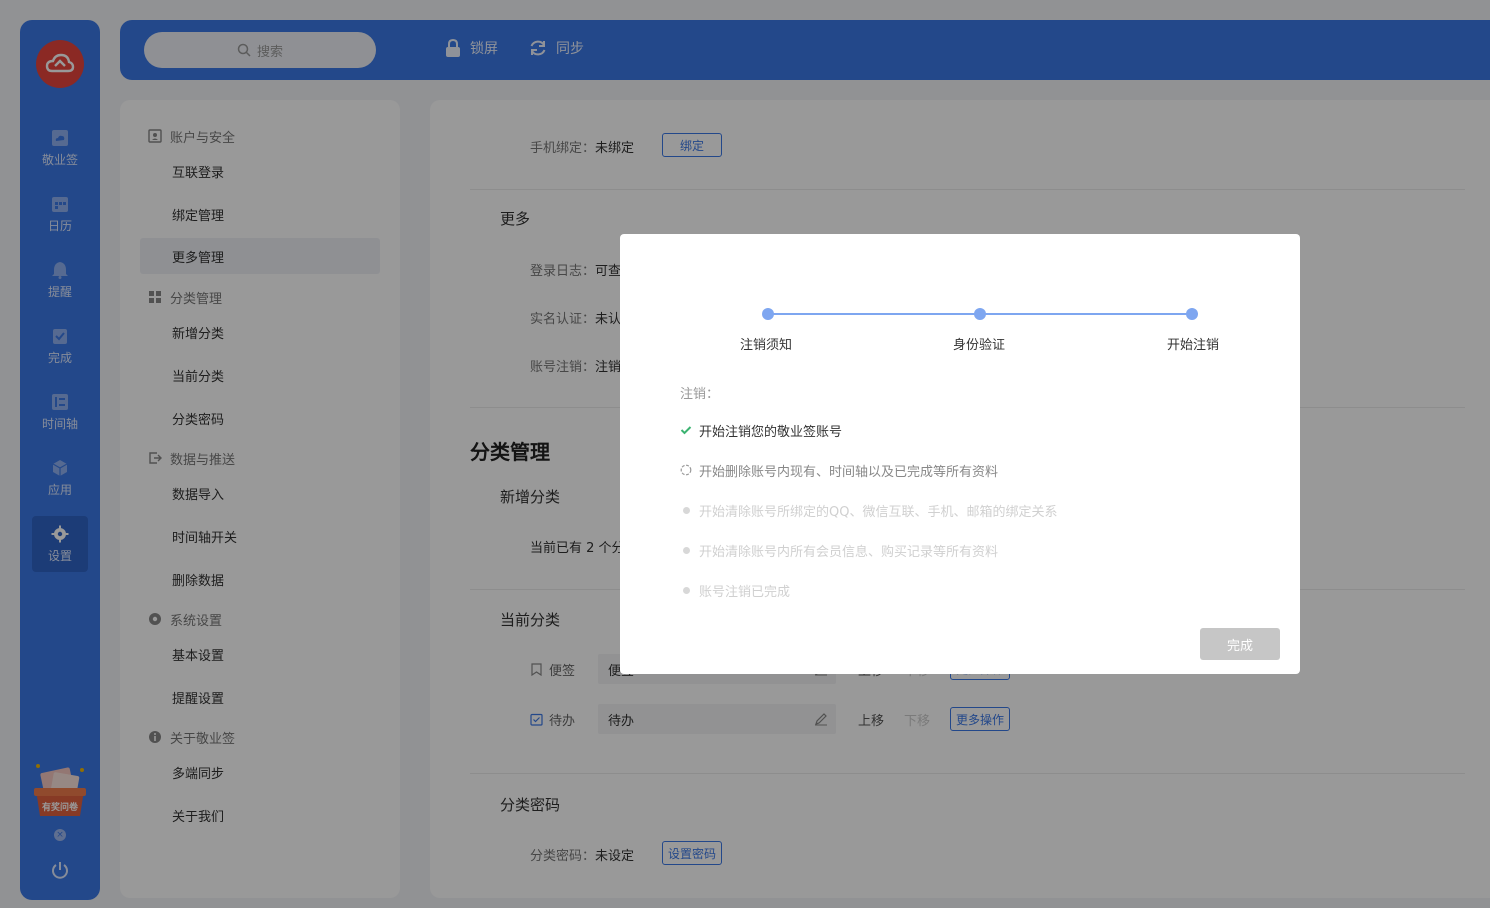 The image size is (1490, 908). I want to click on step-label-verify: 身份验证, so click(978, 345).